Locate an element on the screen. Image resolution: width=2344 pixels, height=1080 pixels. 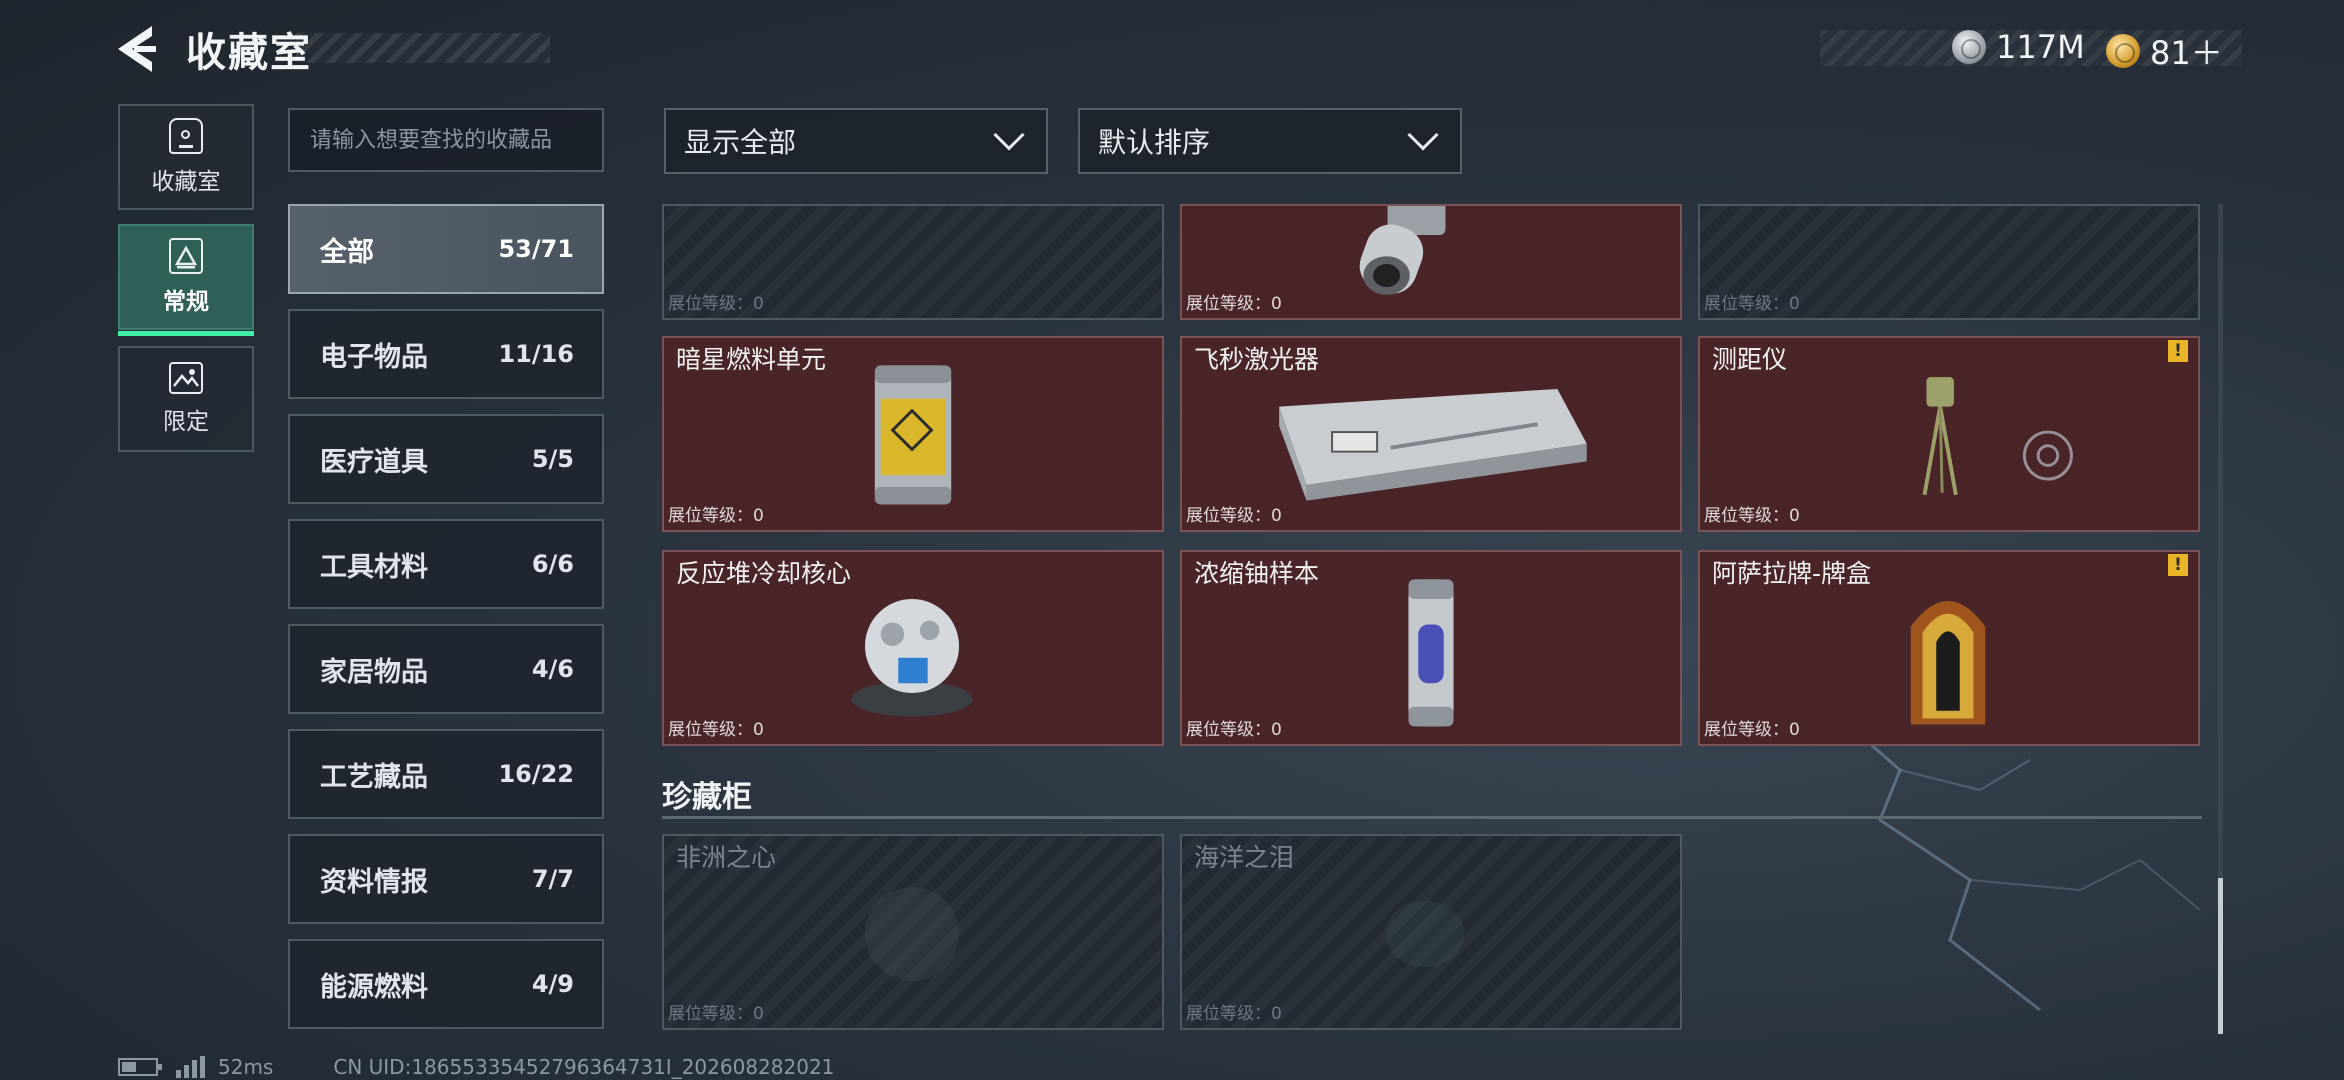
scrollbar-thumb is located at coordinates (2220, 956).